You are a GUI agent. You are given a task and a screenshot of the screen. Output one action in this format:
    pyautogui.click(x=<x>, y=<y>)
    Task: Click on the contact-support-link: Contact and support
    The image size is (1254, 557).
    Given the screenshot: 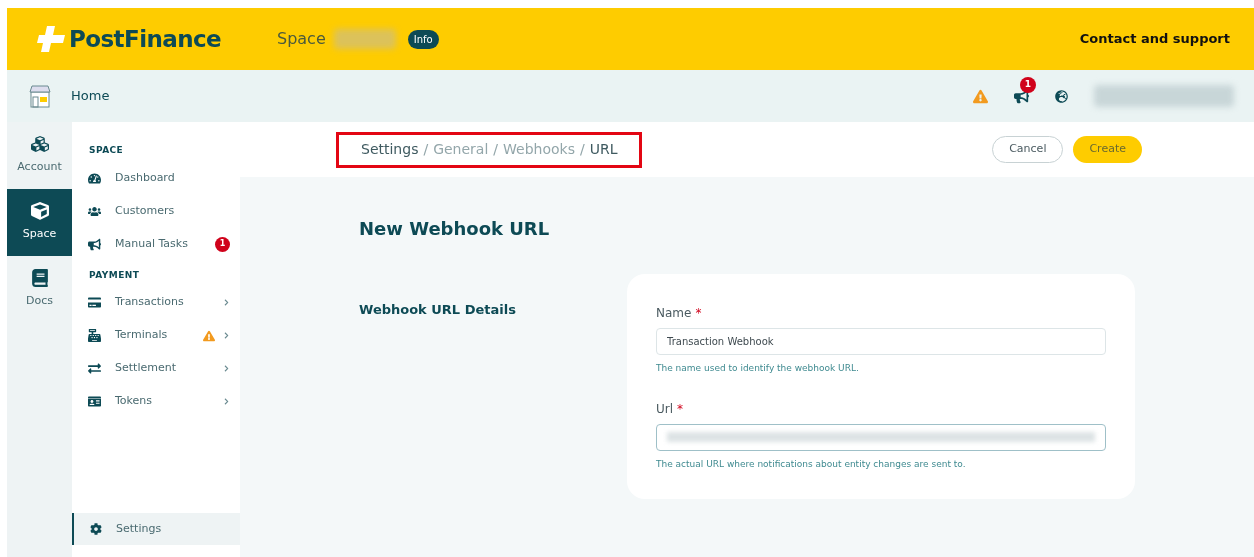 What is the action you would take?
    pyautogui.click(x=1154, y=39)
    